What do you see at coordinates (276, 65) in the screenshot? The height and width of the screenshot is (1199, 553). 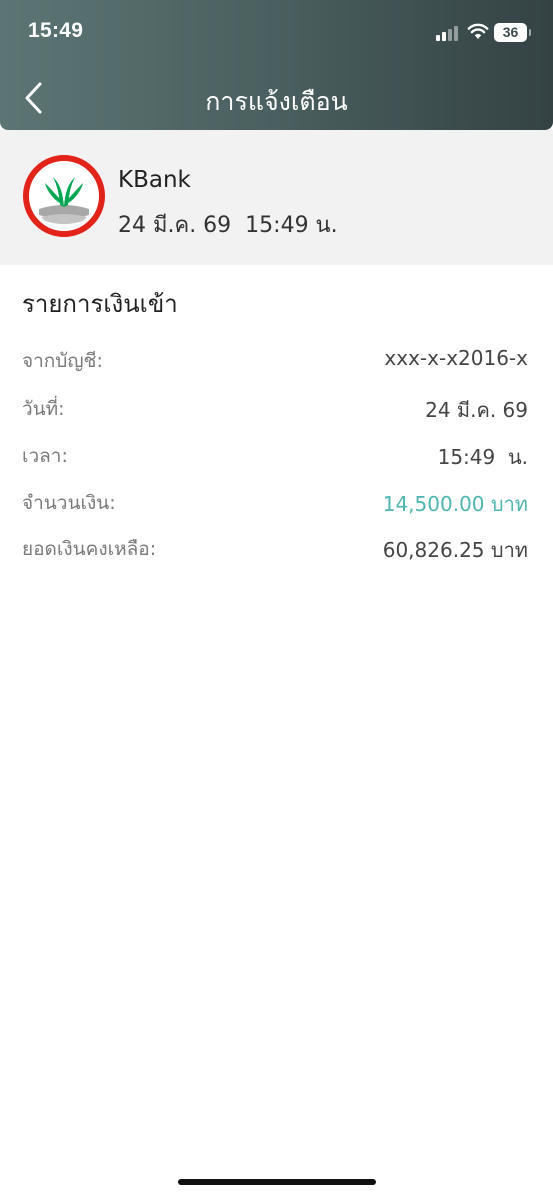 I see `header-bar: 15:49 36 การแจ้งเตือน` at bounding box center [276, 65].